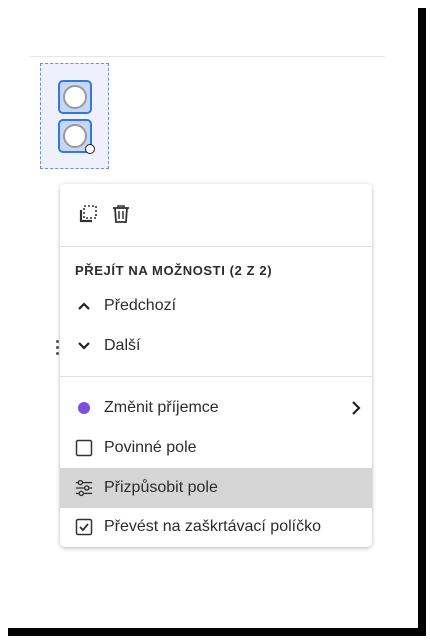  What do you see at coordinates (90, 149) in the screenshot?
I see `resize-handle` at bounding box center [90, 149].